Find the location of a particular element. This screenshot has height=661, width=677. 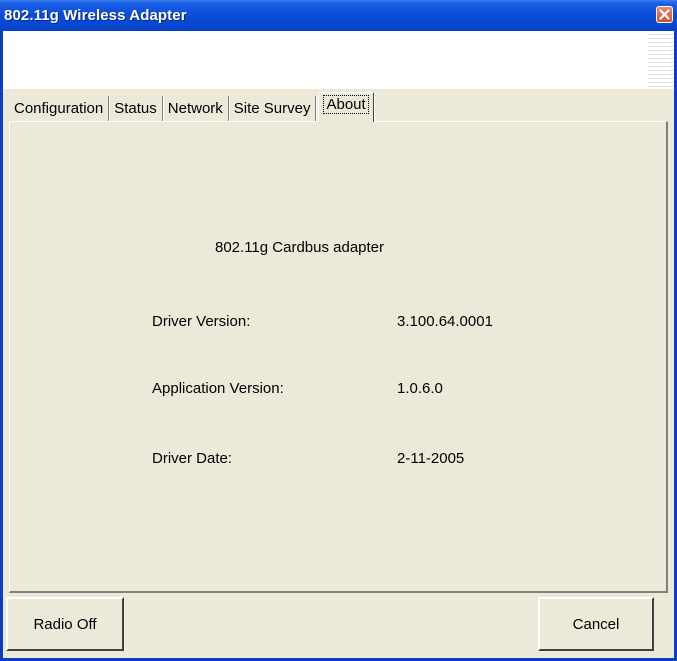

driver-date-value: 2-11-2005 is located at coordinates (431, 458).